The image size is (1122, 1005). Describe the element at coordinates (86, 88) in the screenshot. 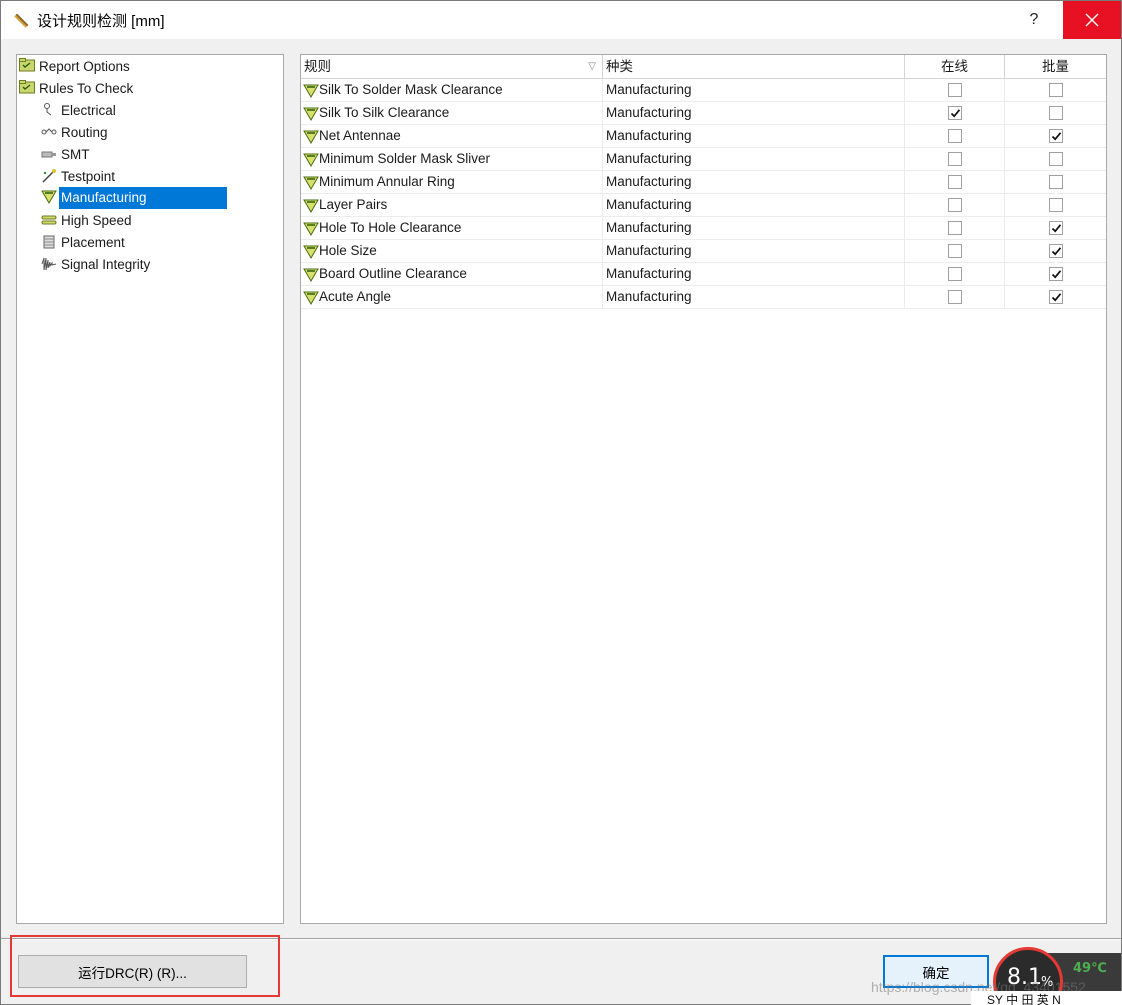

I see `tree-item-label: Rules To Check` at that location.